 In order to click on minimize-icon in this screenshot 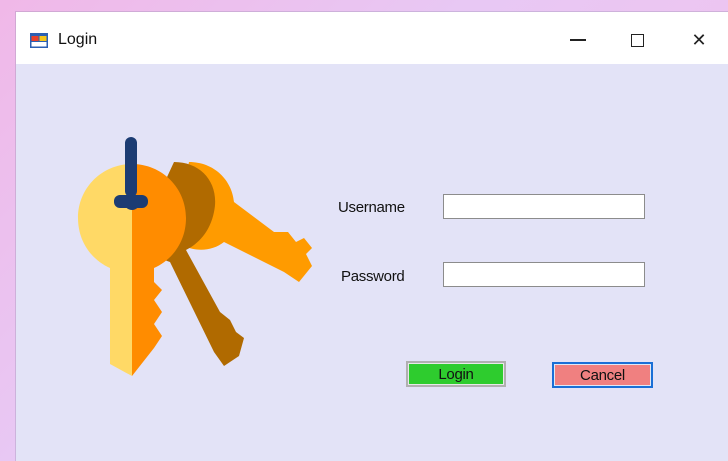, I will do `click(578, 40)`.